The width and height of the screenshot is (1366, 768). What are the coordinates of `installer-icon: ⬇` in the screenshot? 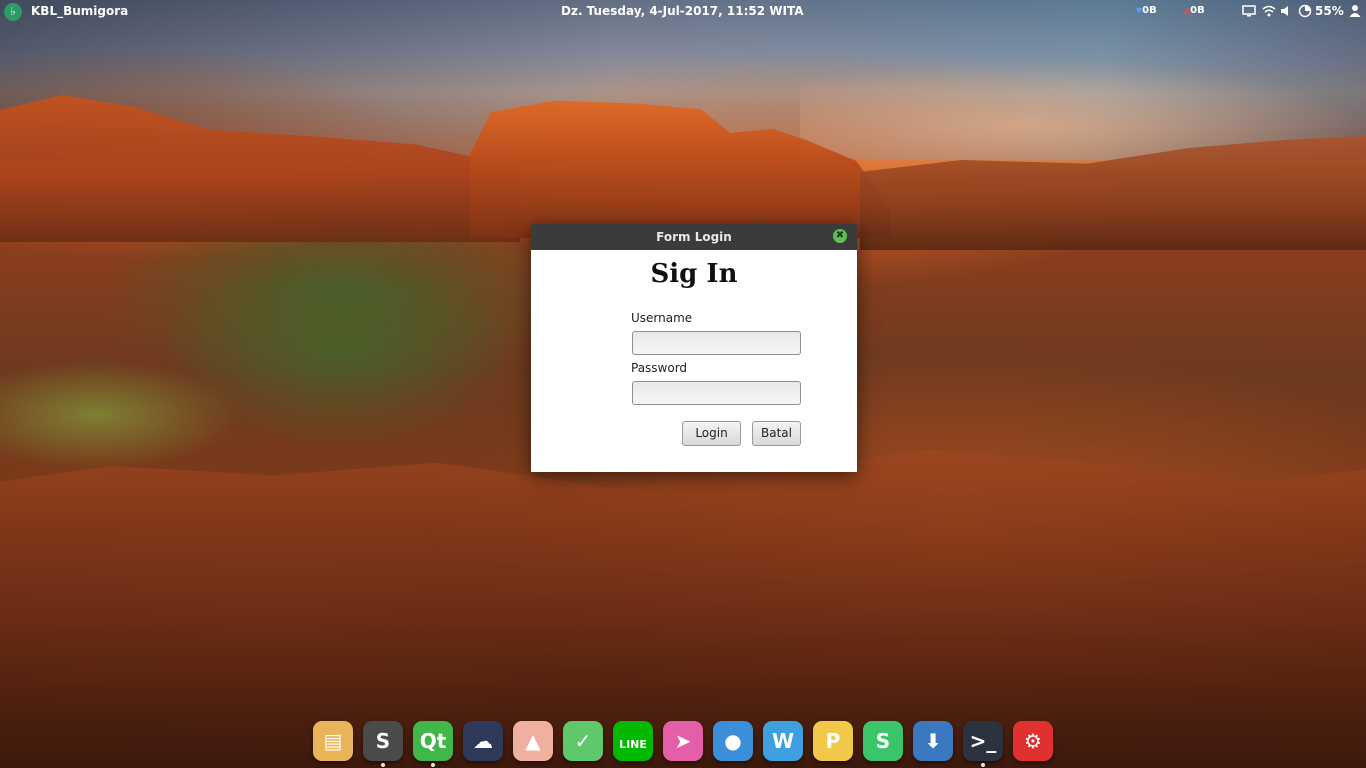 It's located at (933, 741).